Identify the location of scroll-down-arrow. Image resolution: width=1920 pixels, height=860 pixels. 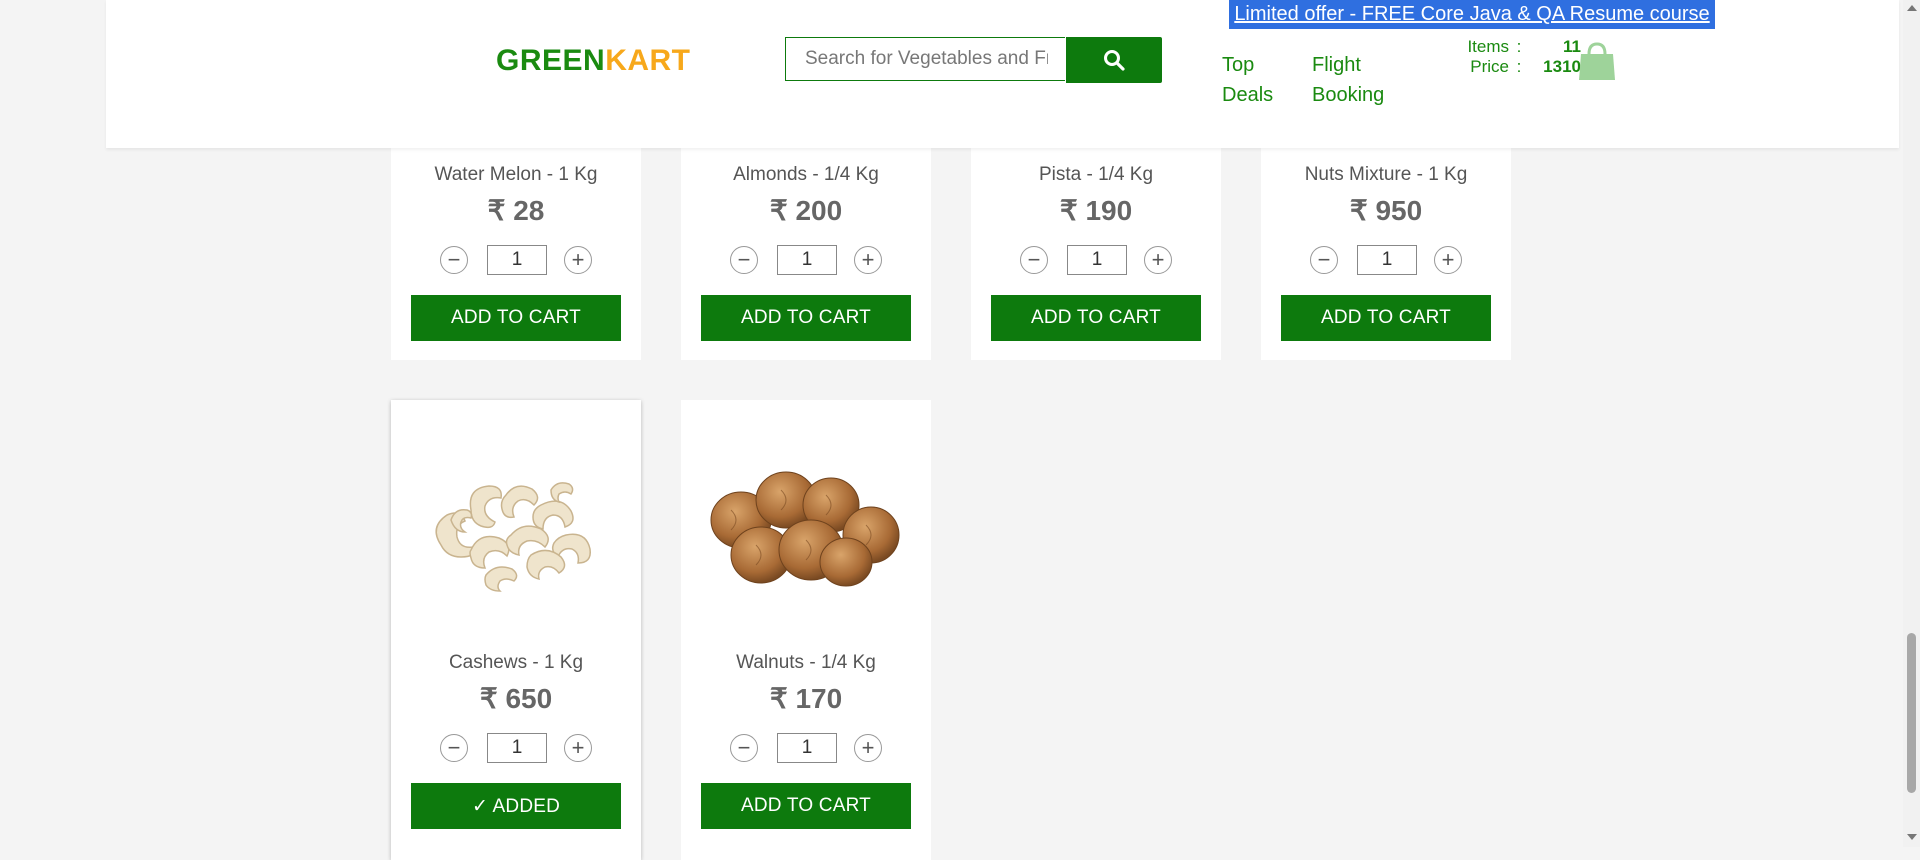
(1912, 837).